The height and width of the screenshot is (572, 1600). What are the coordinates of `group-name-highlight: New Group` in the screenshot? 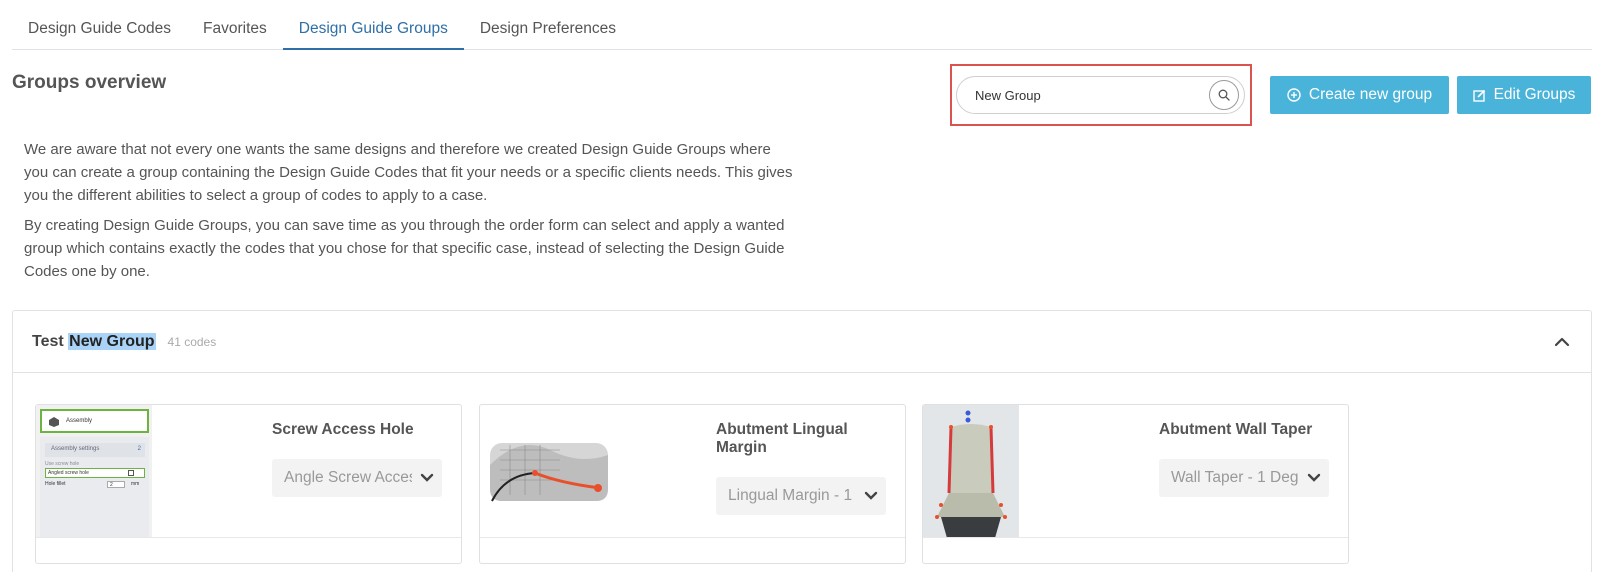 It's located at (112, 341).